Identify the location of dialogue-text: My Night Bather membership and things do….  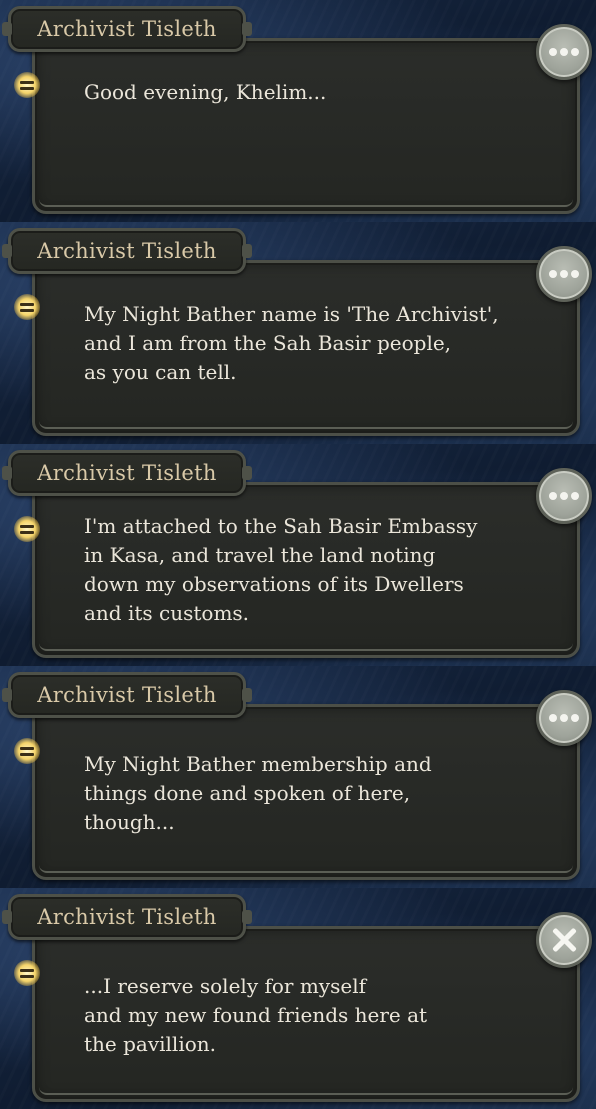
(314, 793).